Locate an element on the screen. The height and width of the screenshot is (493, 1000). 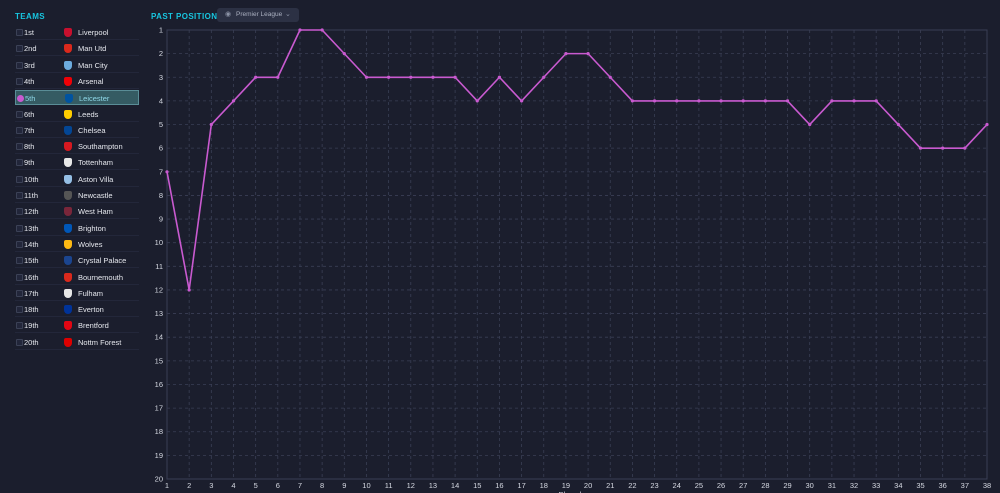
team-row-bournemouth: 16th Bournemouth is located at coordinates (77, 277).